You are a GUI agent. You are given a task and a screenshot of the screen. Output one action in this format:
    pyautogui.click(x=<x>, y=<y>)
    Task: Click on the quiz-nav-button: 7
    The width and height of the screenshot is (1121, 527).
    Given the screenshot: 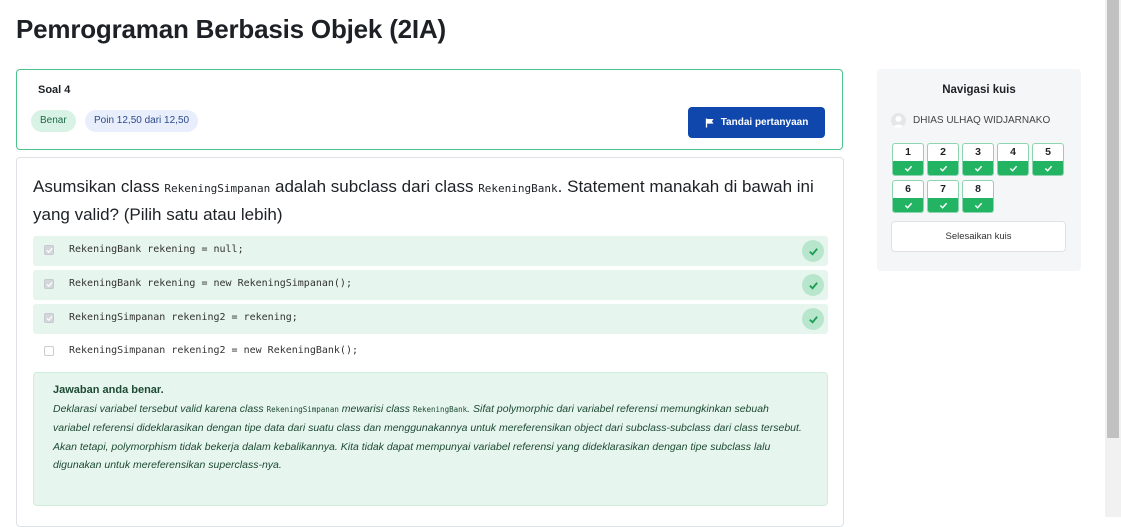 What is the action you would take?
    pyautogui.click(x=943, y=196)
    